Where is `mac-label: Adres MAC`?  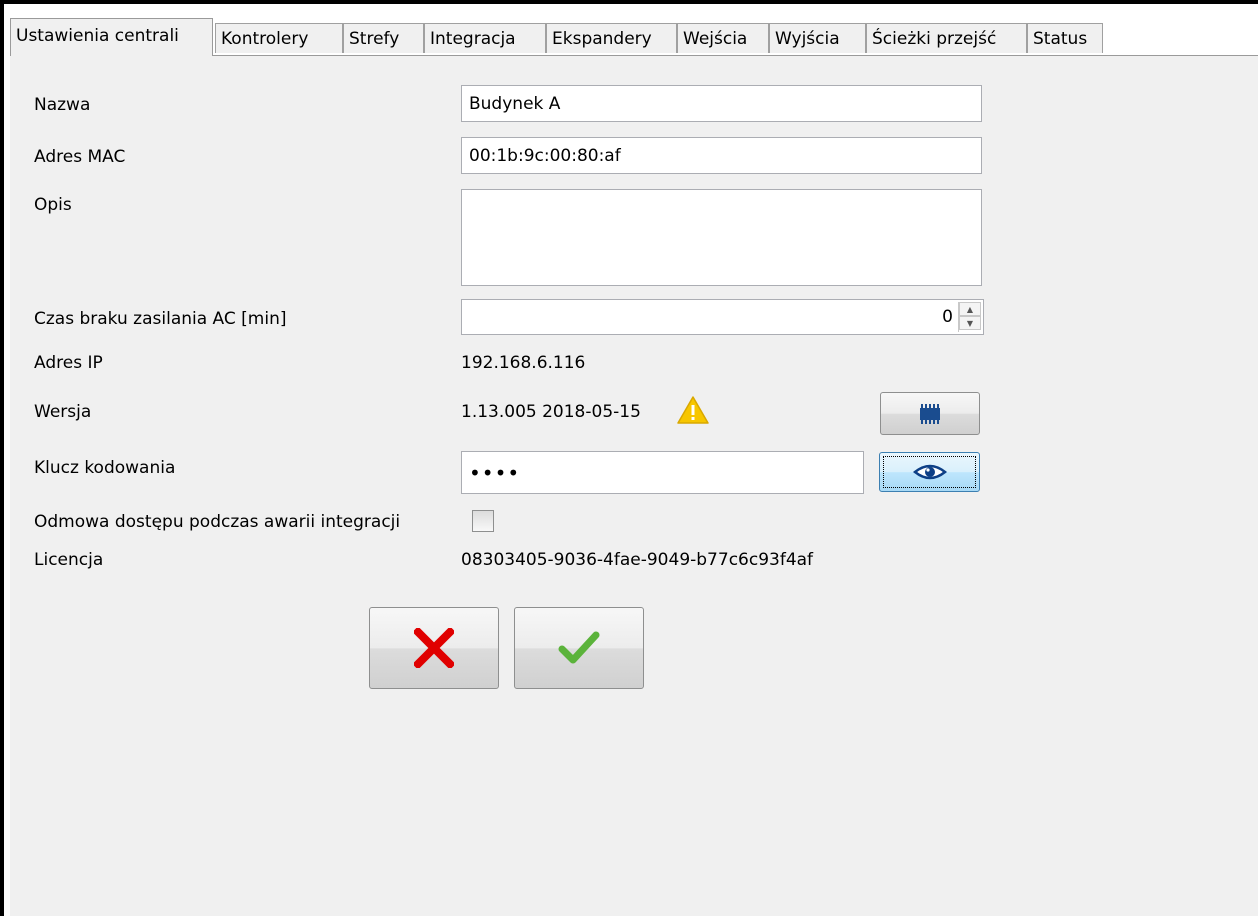
mac-label: Adres MAC is located at coordinates (80, 157).